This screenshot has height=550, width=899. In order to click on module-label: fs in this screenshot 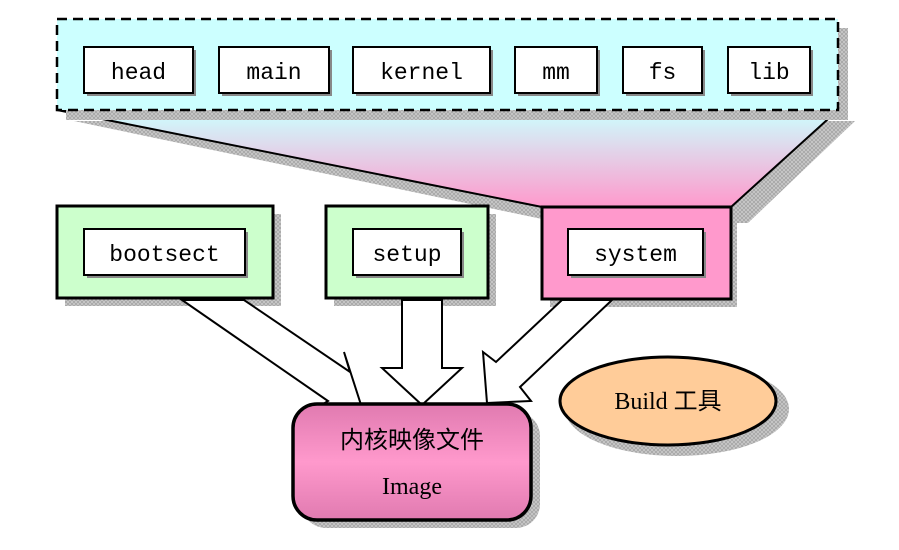, I will do `click(663, 73)`.